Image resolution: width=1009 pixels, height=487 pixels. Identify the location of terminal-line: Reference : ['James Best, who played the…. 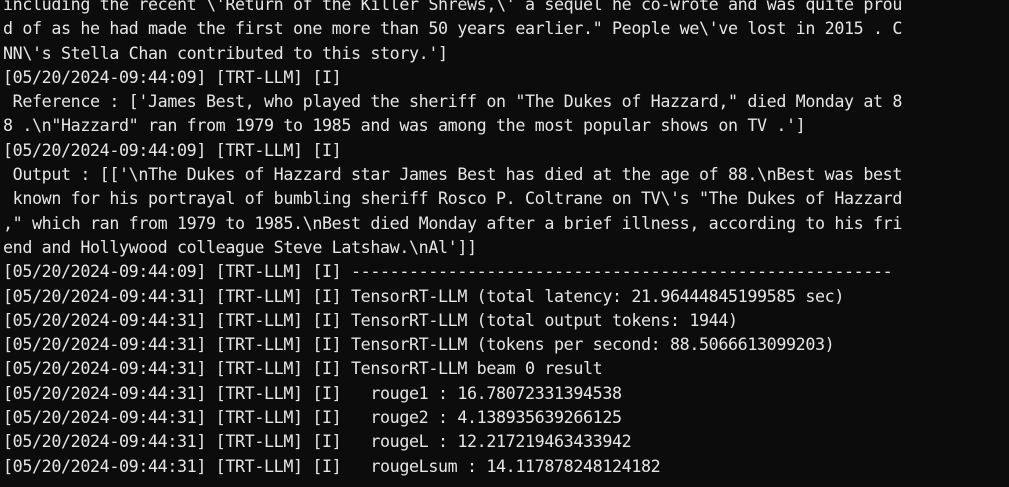
(453, 101).